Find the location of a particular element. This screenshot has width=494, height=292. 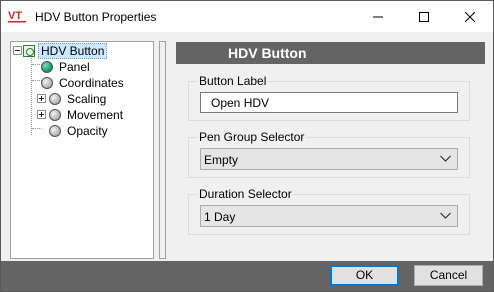

duration-select: 1 Day is located at coordinates (329, 216).